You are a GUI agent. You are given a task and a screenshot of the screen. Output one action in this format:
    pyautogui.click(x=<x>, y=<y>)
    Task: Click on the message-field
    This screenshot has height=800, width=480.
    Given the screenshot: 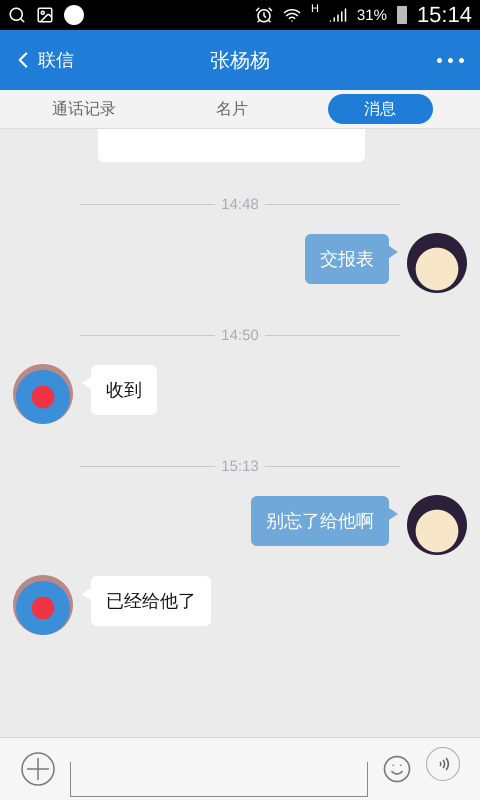 What is the action you would take?
    pyautogui.click(x=219, y=779)
    